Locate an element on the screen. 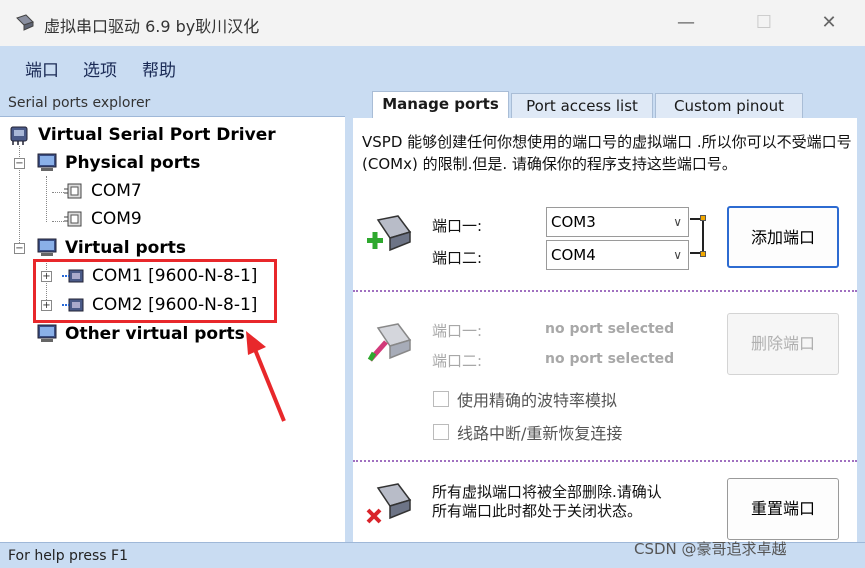 This screenshot has height=568, width=865. line-break-checkbox is located at coordinates (441, 432).